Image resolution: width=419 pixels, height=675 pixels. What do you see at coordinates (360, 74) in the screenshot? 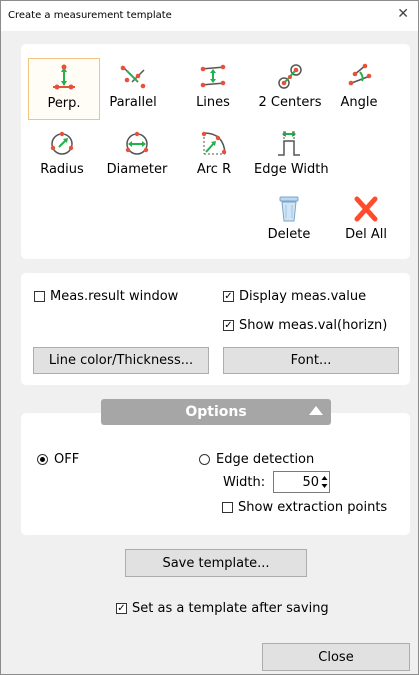
I see `angle-icon` at bounding box center [360, 74].